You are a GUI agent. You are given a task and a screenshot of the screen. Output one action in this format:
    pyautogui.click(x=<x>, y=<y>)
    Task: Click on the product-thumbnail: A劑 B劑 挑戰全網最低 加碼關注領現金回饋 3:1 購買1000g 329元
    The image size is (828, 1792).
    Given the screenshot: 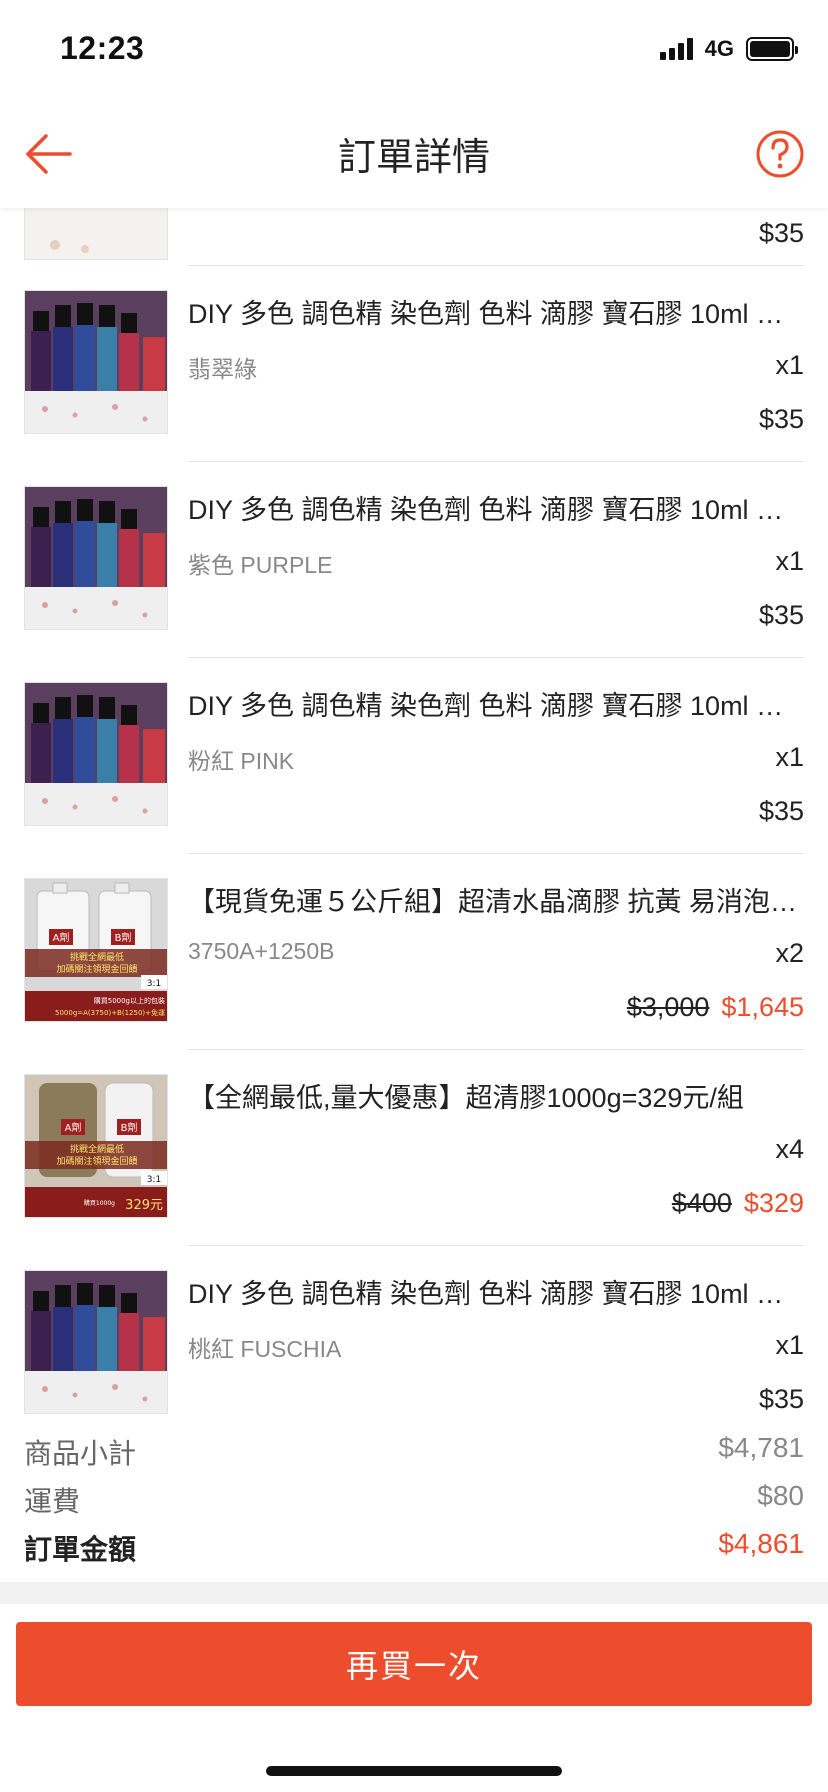 What is the action you would take?
    pyautogui.click(x=96, y=1146)
    